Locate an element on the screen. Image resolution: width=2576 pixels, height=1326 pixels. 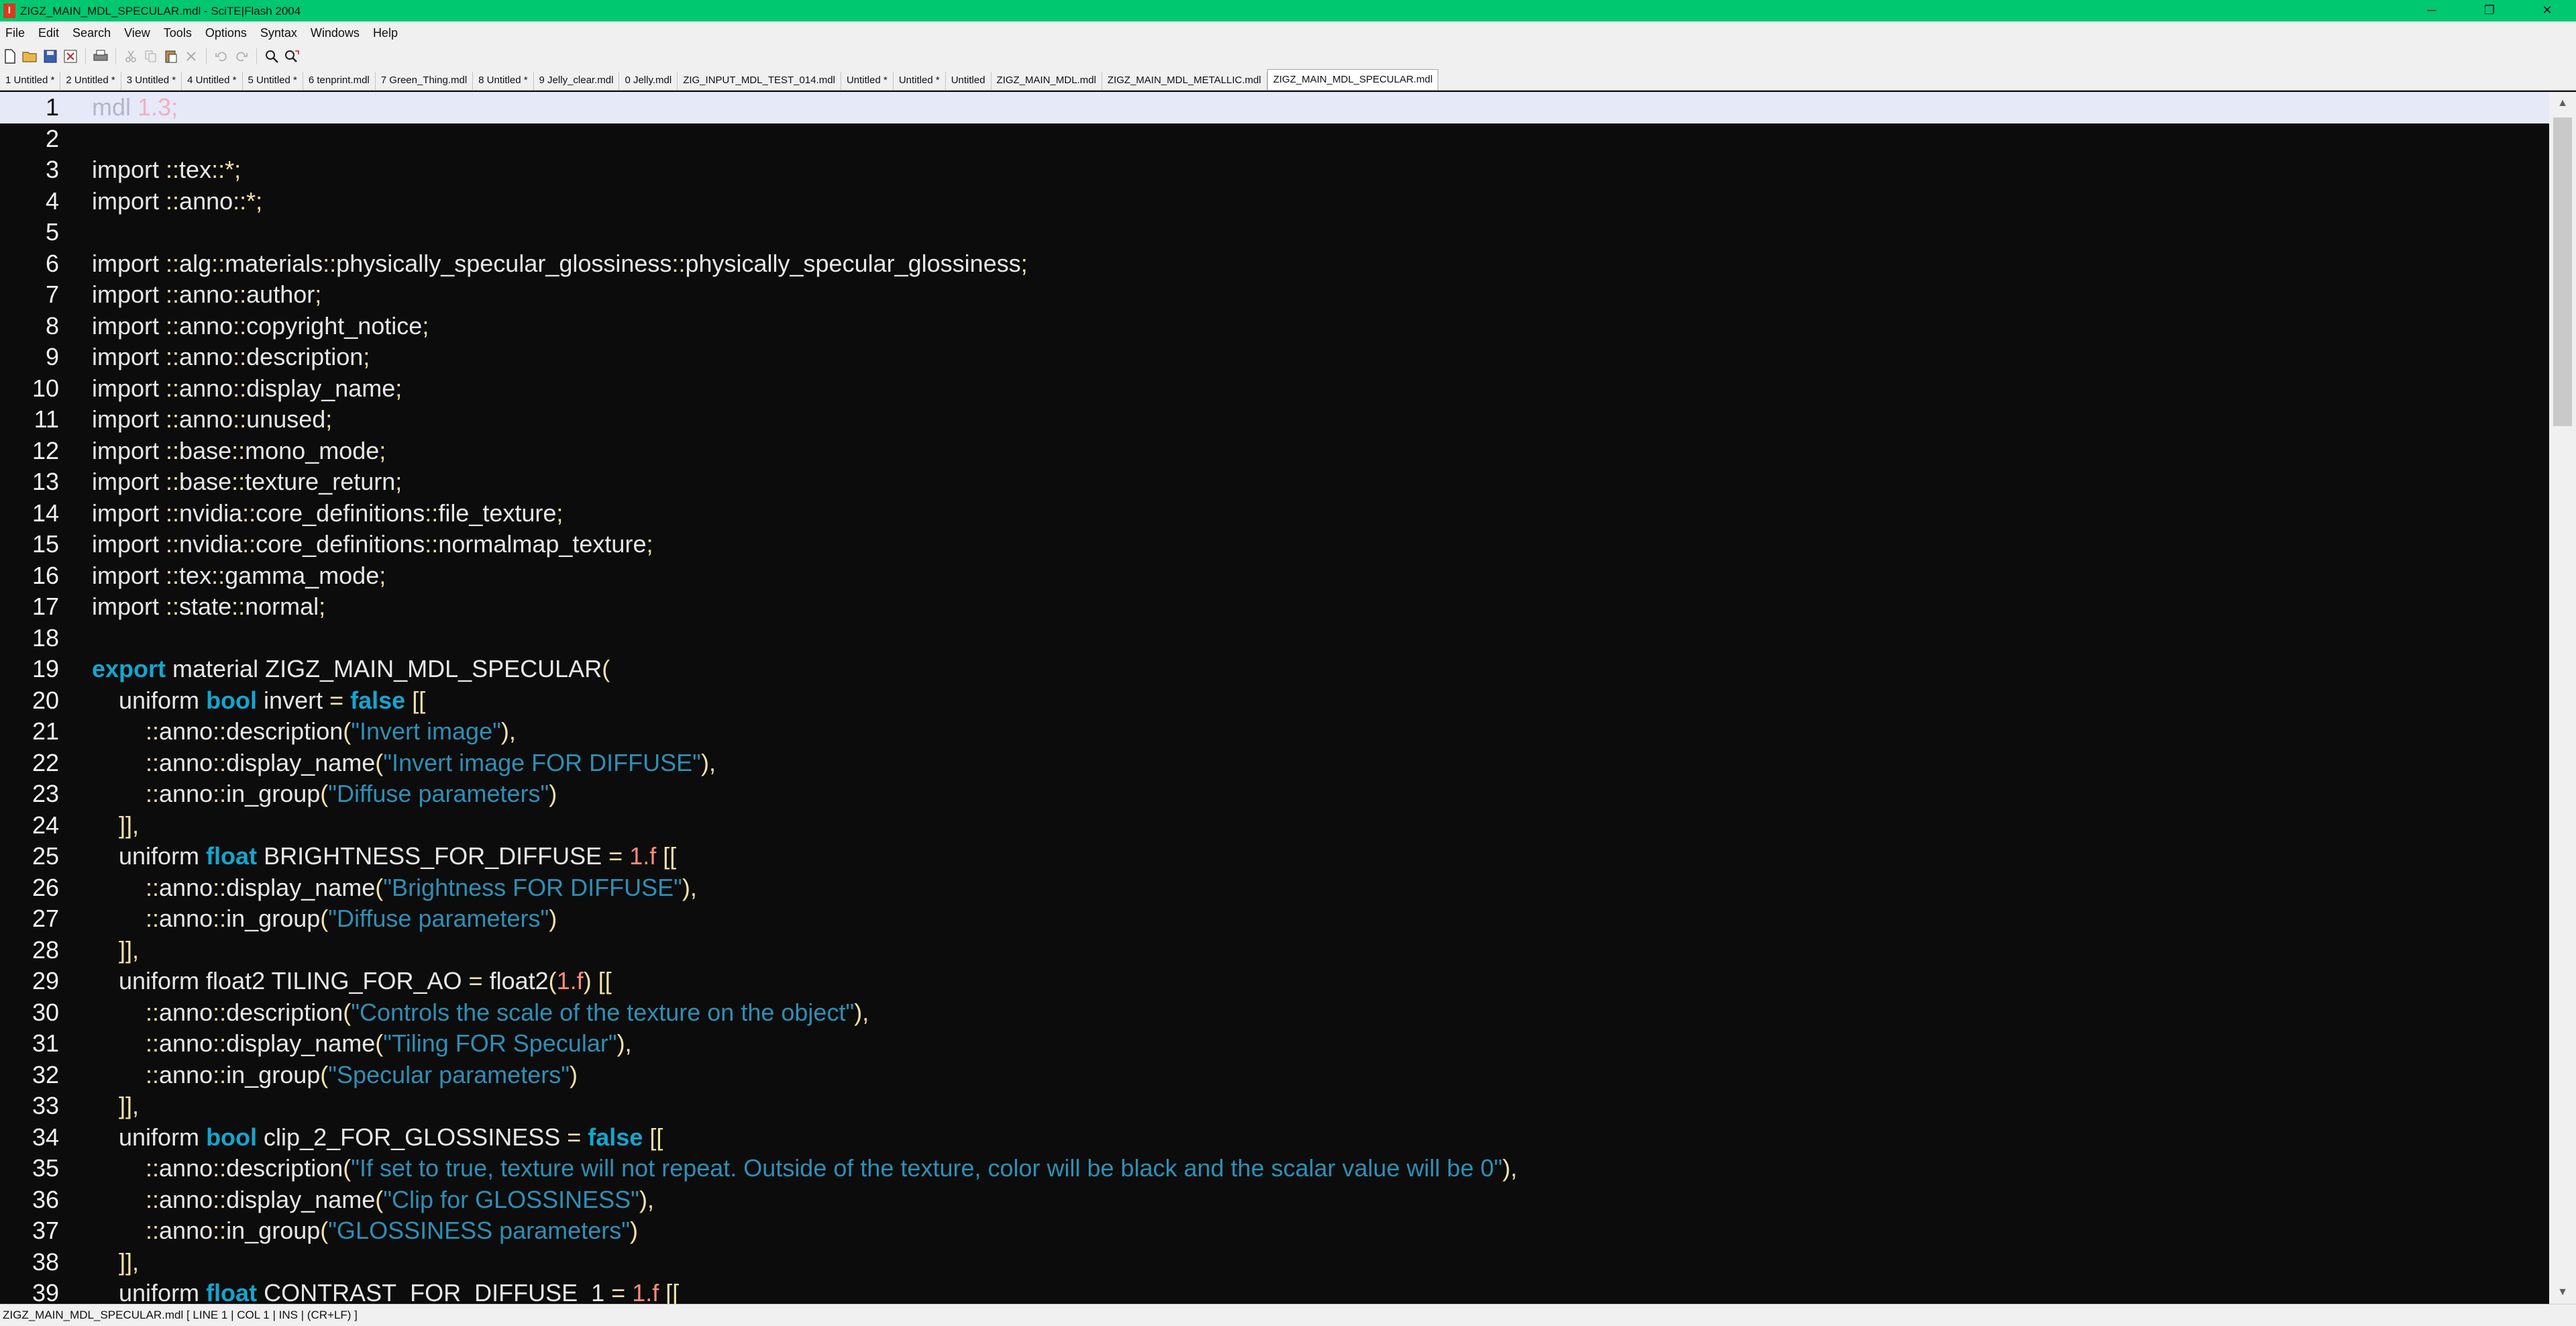
find-icon is located at coordinates (271, 56).